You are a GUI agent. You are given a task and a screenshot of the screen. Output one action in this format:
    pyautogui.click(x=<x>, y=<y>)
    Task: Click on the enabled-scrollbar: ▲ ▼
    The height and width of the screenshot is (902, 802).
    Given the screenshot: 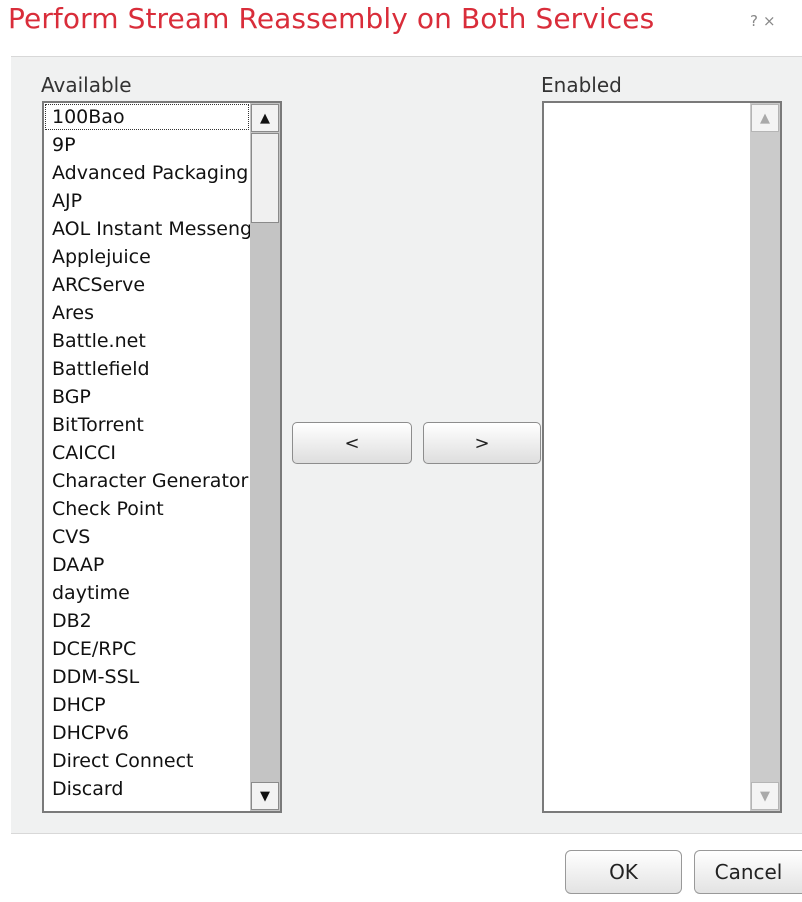 What is the action you would take?
    pyautogui.click(x=765, y=457)
    